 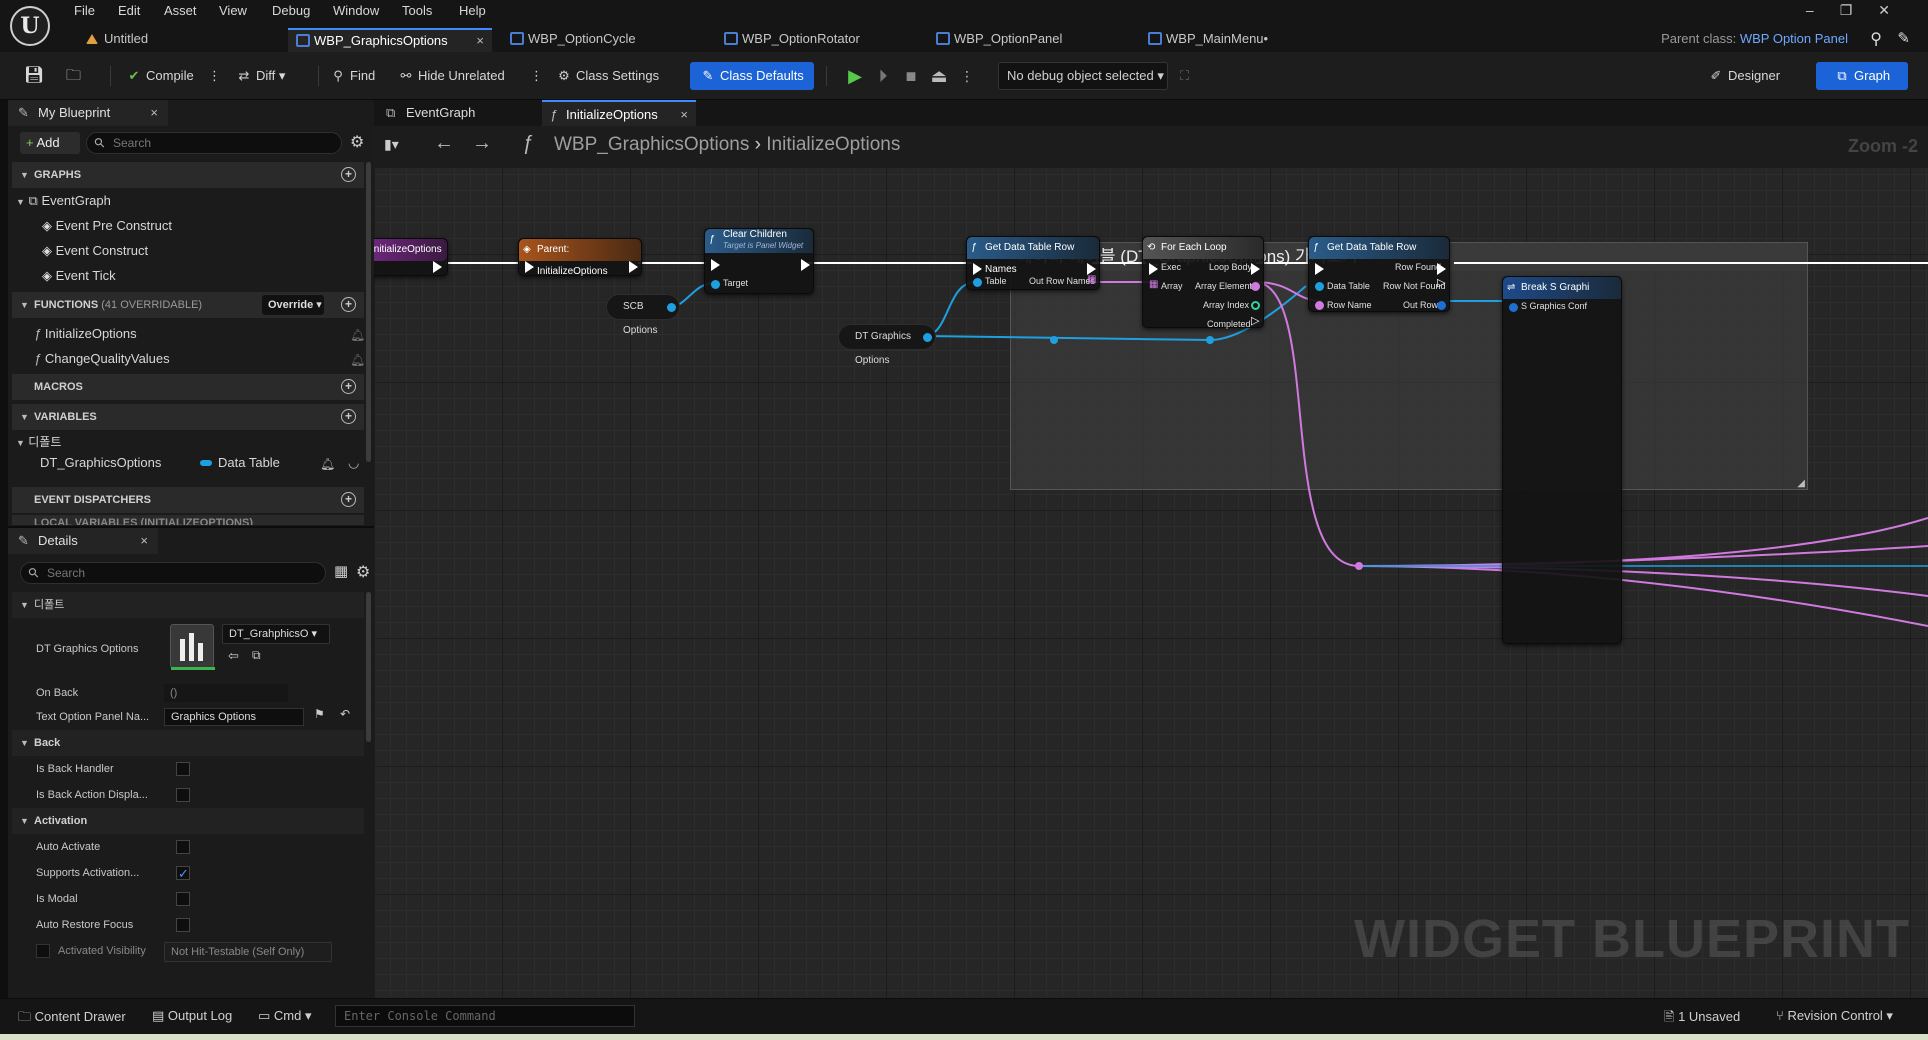 What do you see at coordinates (84, 10) in the screenshot?
I see `menu-file: File` at bounding box center [84, 10].